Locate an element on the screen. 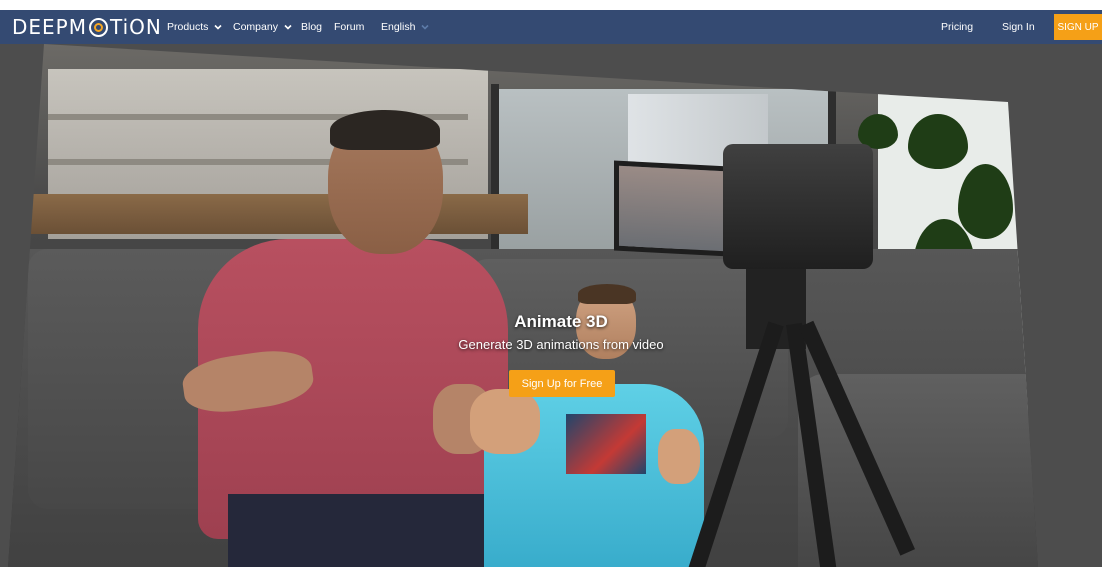  hero-subtitle: Generate 3D animations from video is located at coordinates (561, 344).